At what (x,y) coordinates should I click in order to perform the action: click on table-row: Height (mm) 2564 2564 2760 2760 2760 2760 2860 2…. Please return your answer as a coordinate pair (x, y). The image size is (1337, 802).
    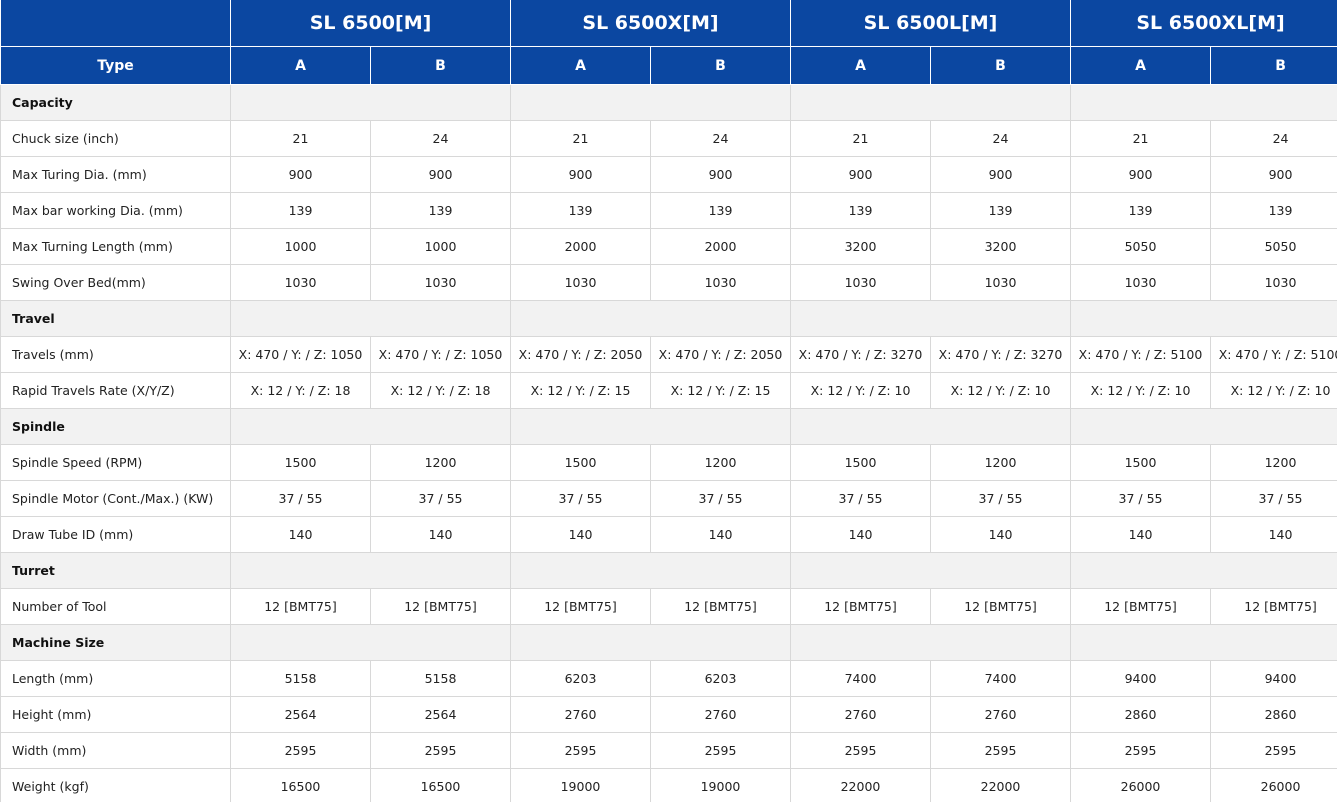
    Looking at the image, I should click on (668, 714).